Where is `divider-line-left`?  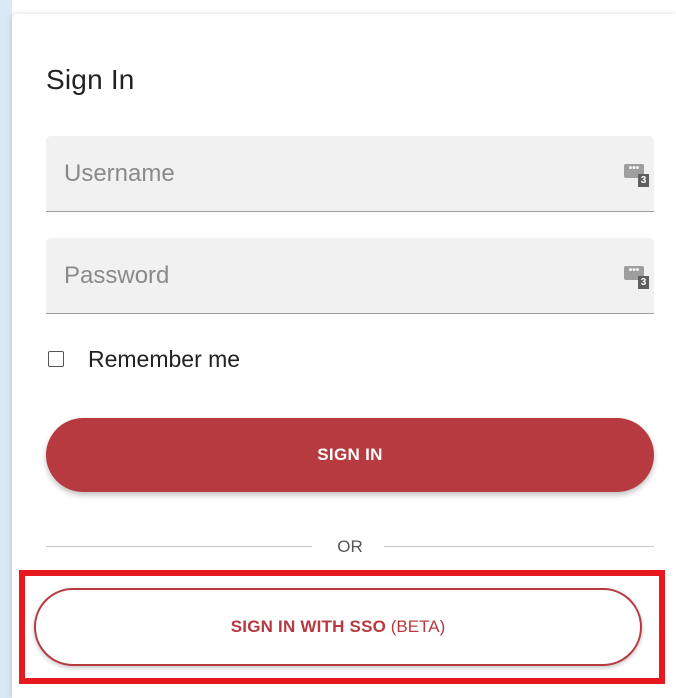 divider-line-left is located at coordinates (179, 546).